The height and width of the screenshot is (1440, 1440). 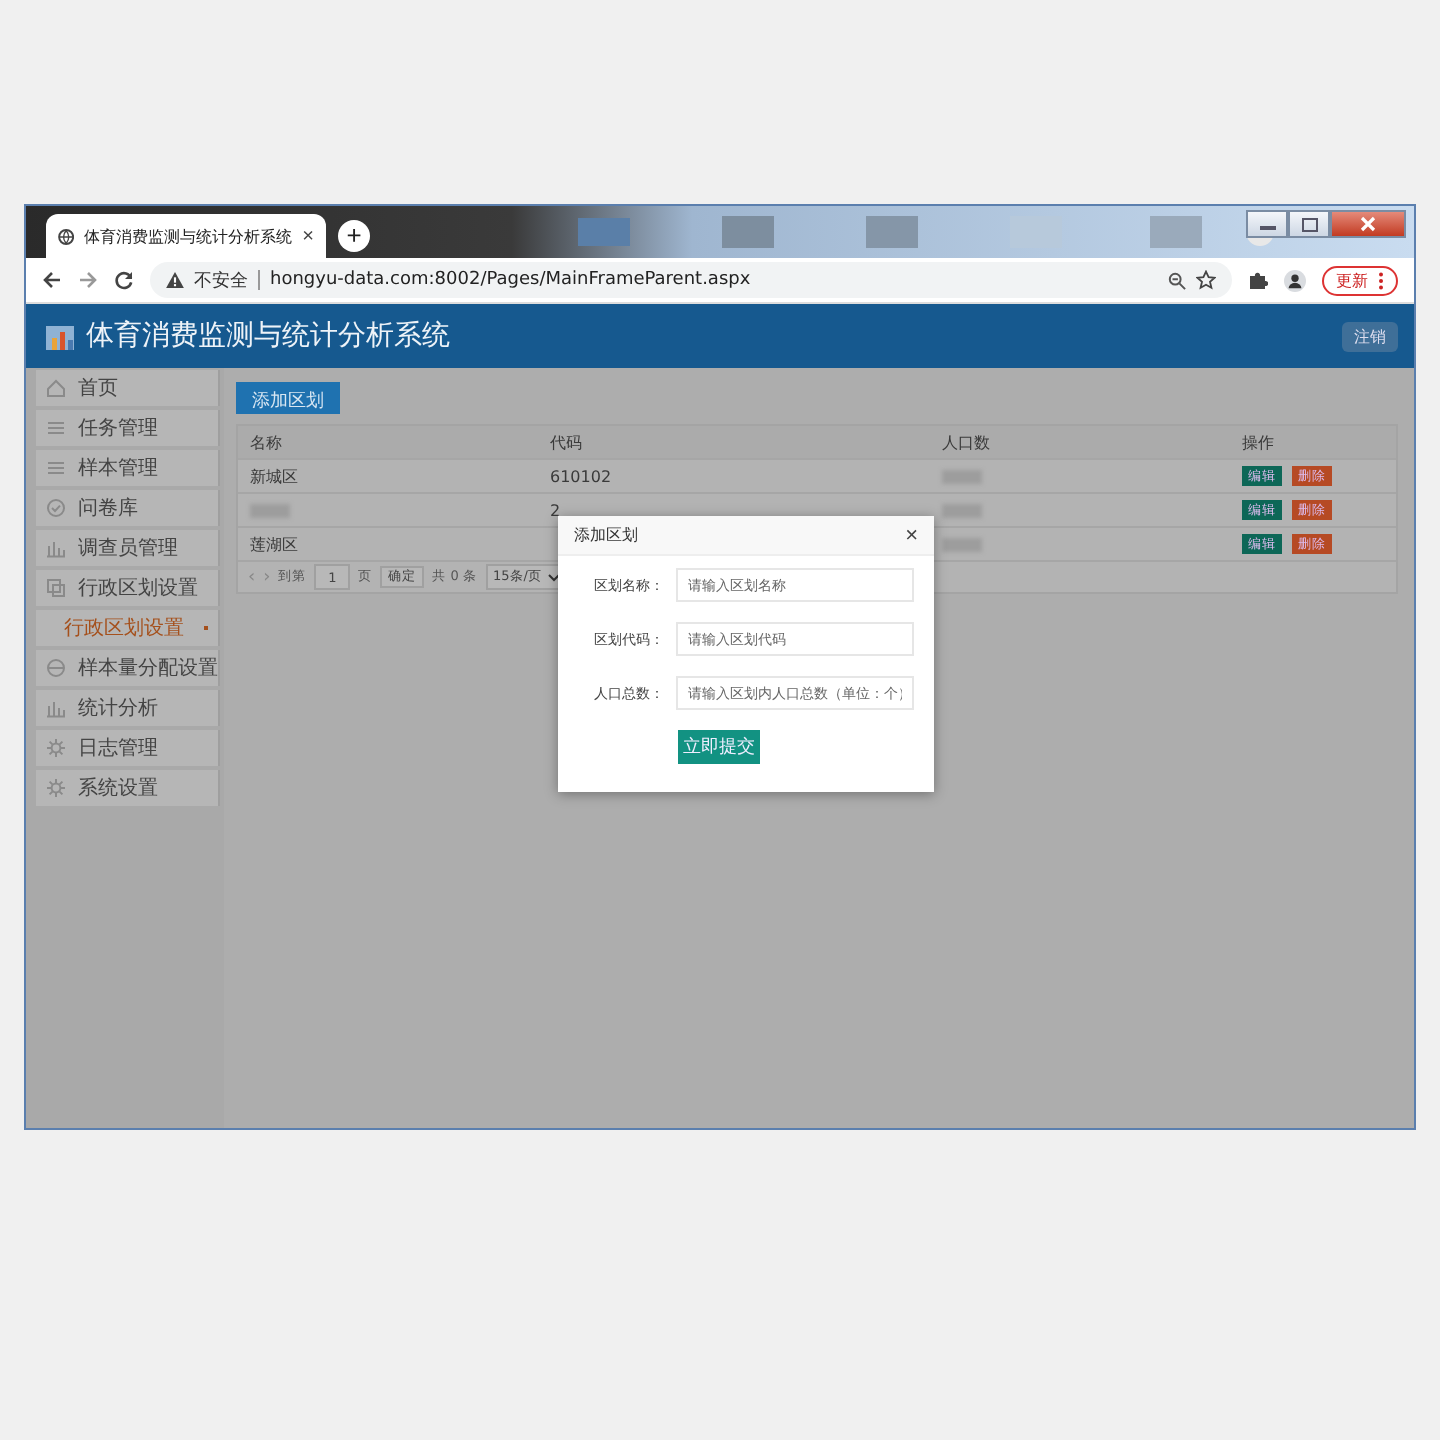 What do you see at coordinates (308, 236) in the screenshot?
I see `close-tab-button: ×` at bounding box center [308, 236].